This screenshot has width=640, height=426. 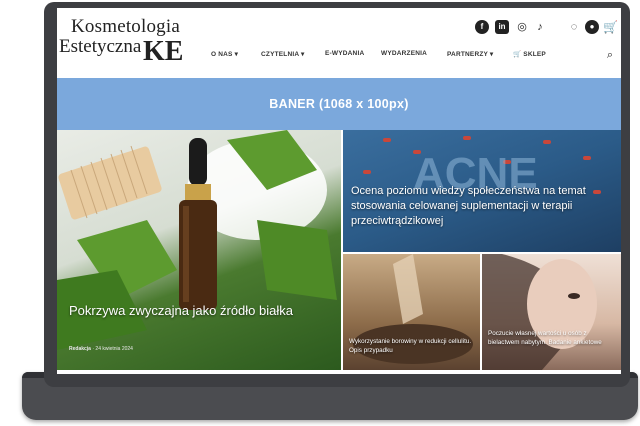 I want to click on nav-item-o-nas: O NAS ▾, so click(x=224, y=54).